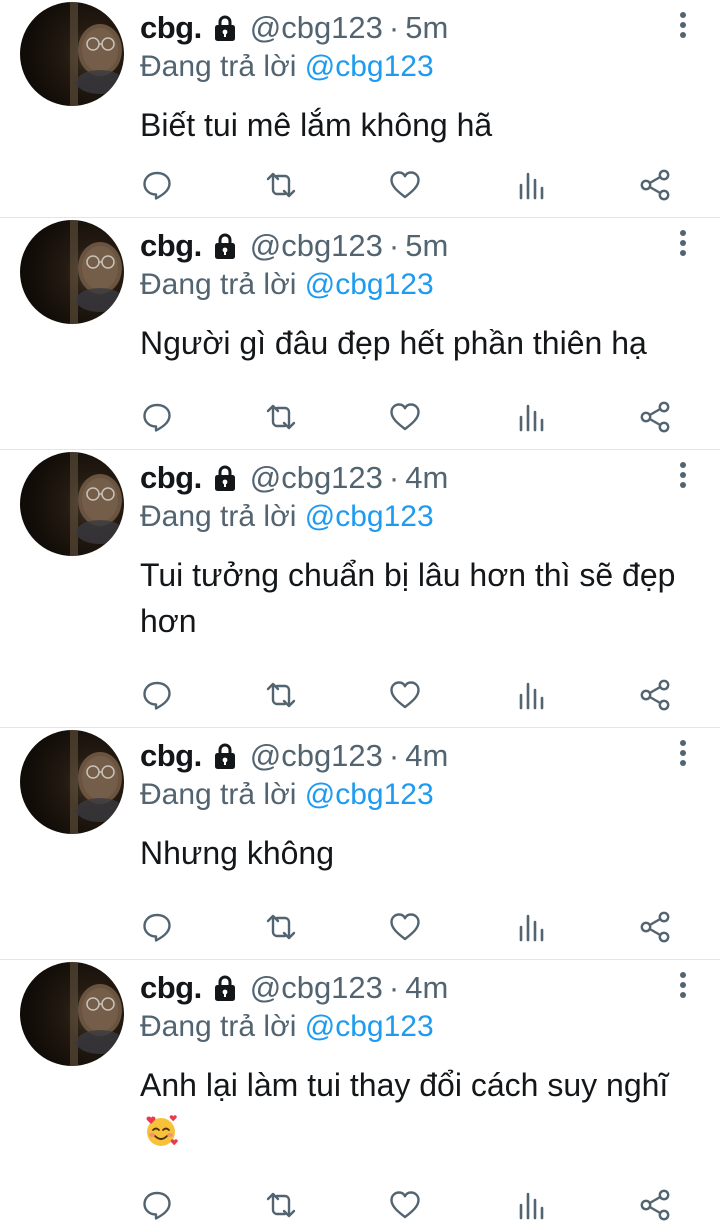 Image resolution: width=720 pixels, height=1228 pixels. Describe the element at coordinates (237, 853) in the screenshot. I see `tweet-text-content: Nhưng không` at that location.